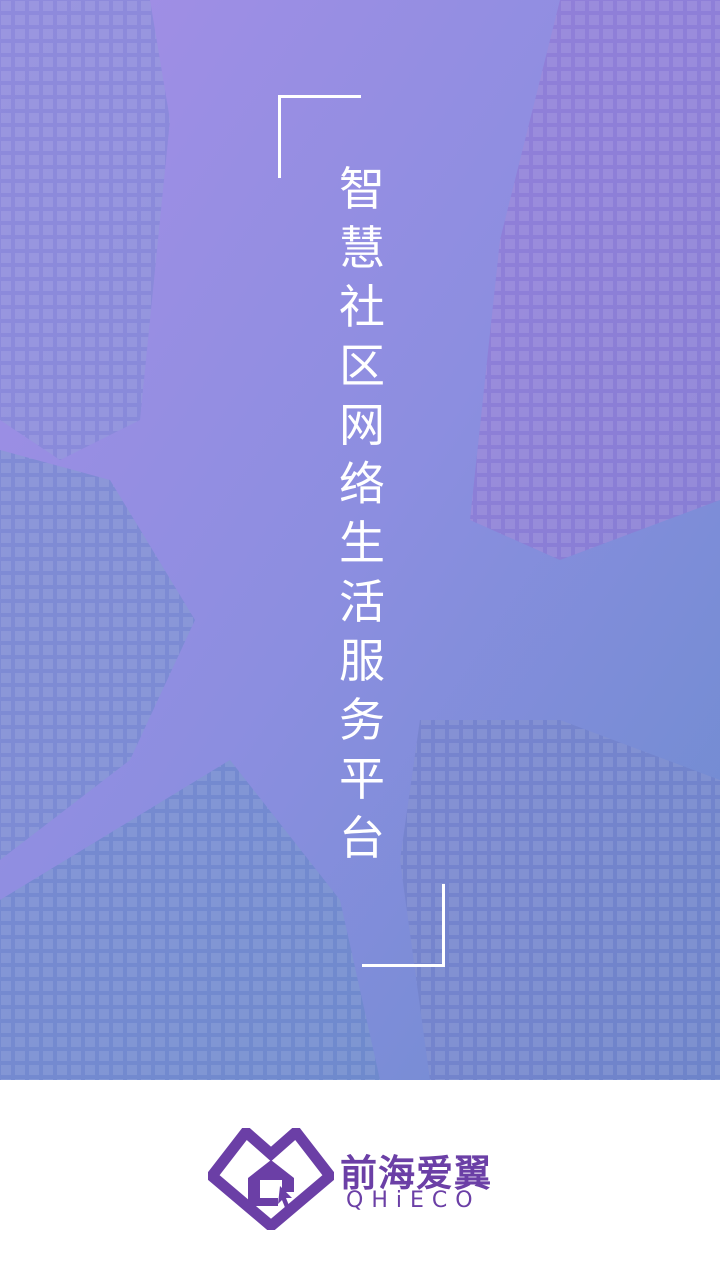 This screenshot has width=720, height=1280. I want to click on tagline-char: 服, so click(362, 661).